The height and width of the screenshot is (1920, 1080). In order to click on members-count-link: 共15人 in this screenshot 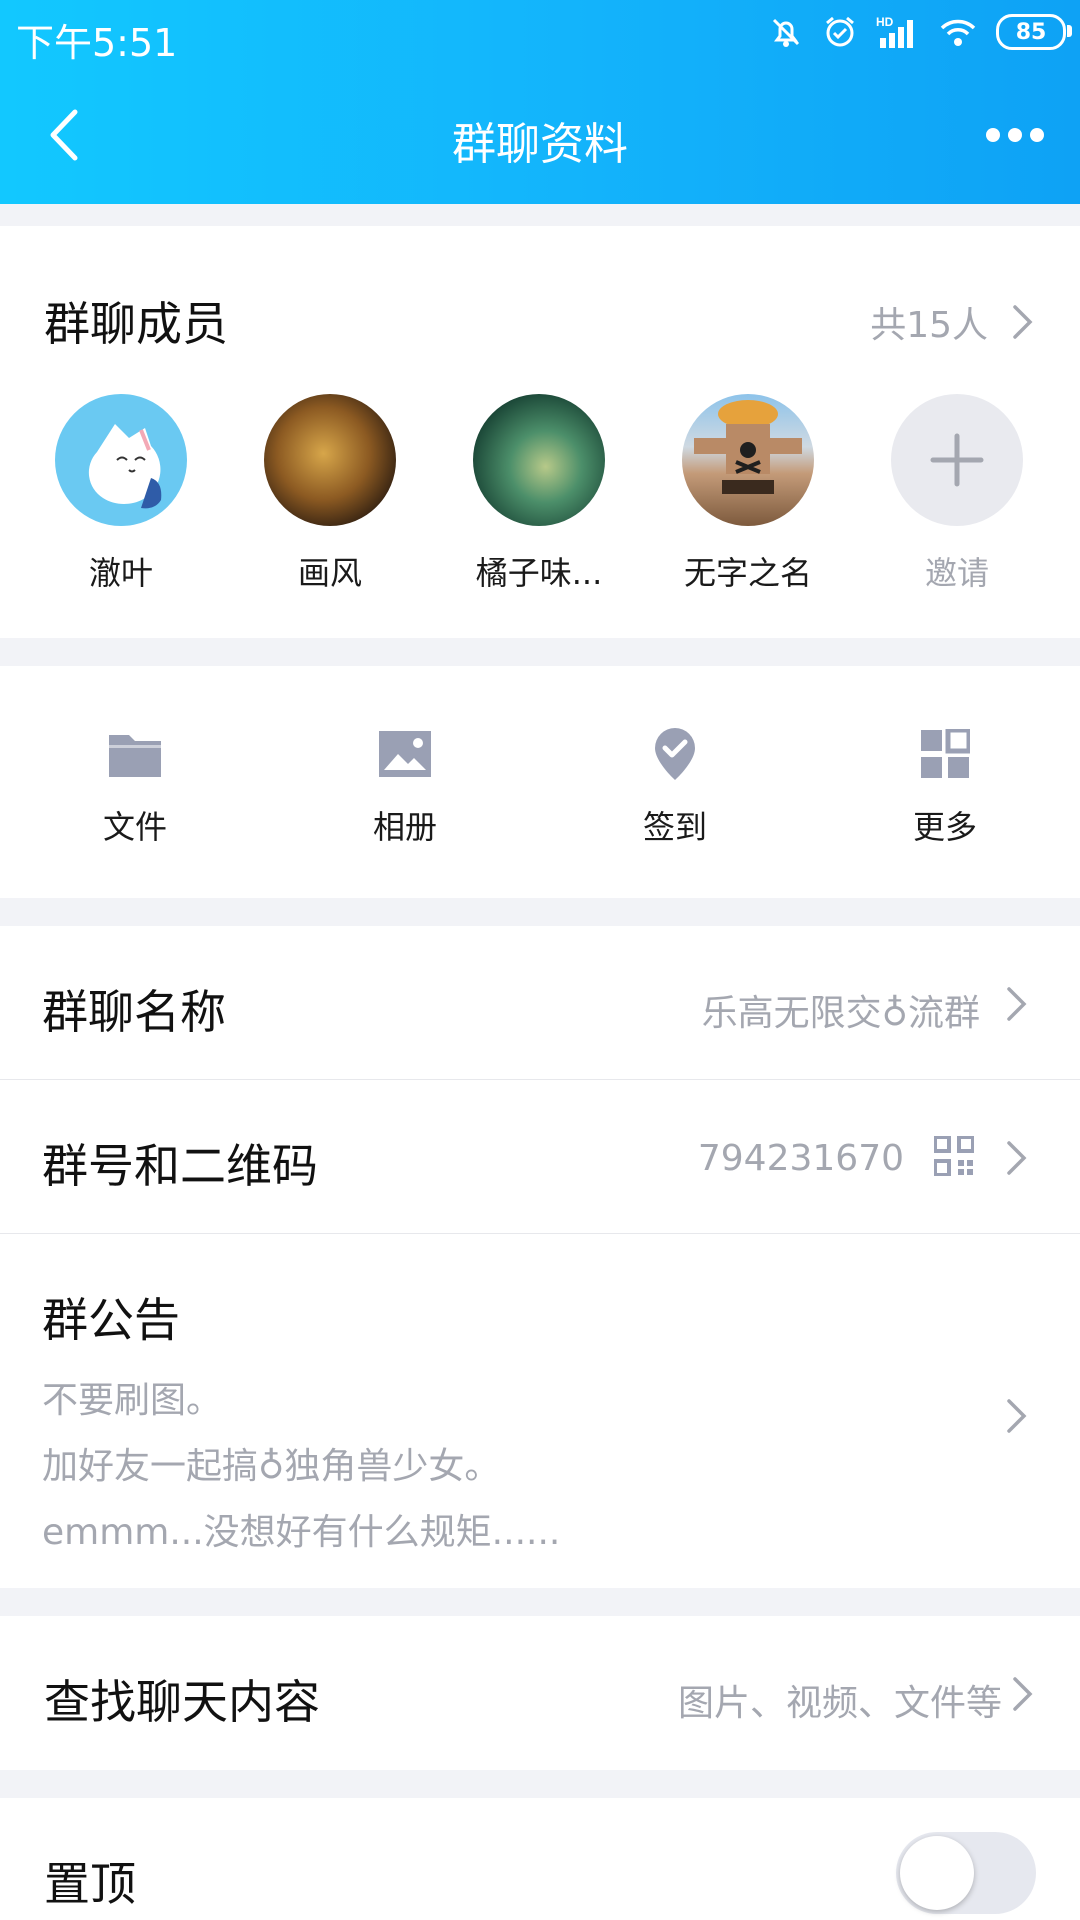, I will do `click(929, 322)`.